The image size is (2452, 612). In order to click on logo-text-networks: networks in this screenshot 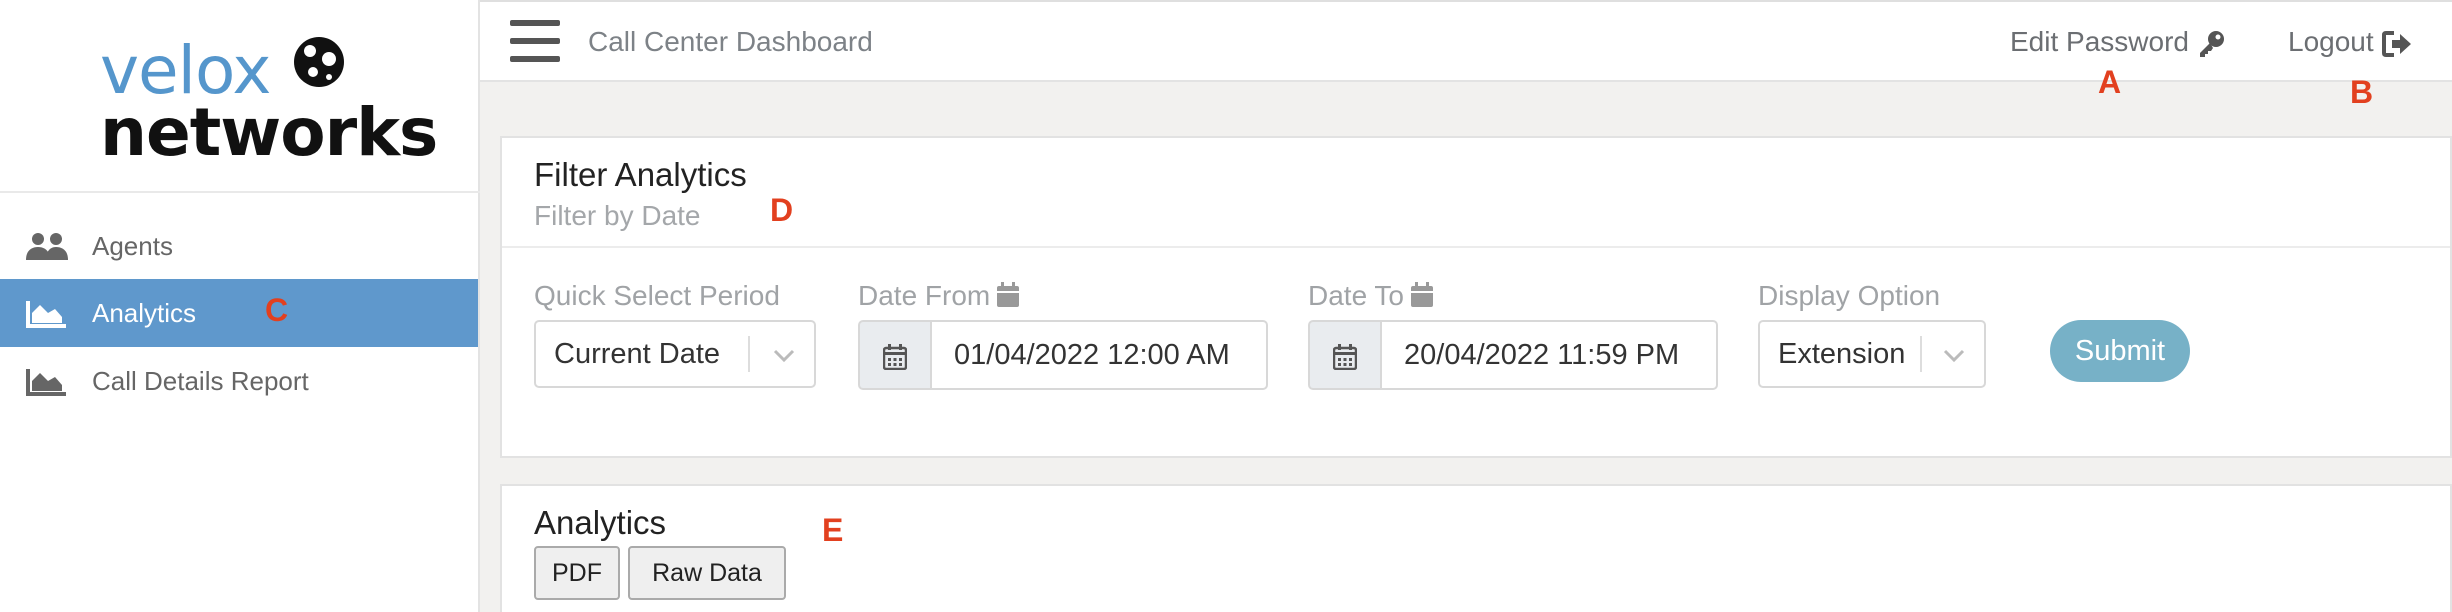, I will do `click(269, 132)`.